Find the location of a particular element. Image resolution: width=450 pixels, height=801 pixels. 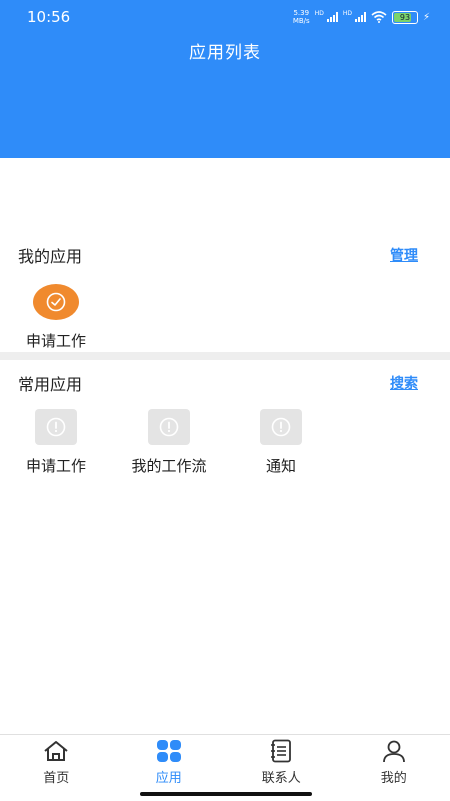

status-bar: 10:56 5.39 MB/s HD HD 93 ⚡ is located at coordinates (225, 16).